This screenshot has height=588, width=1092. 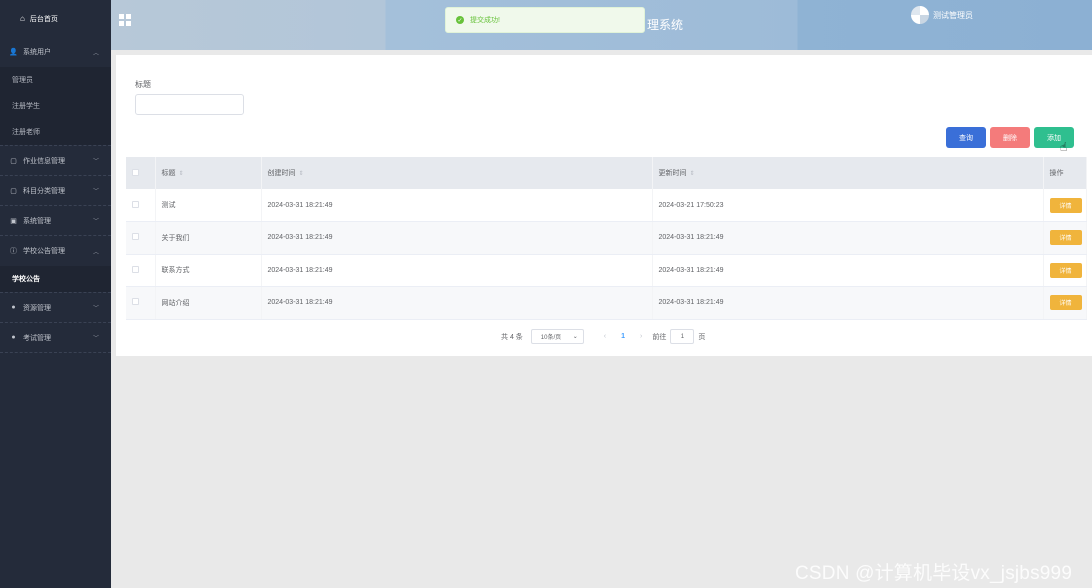 What do you see at coordinates (485, 20) in the screenshot?
I see `toast-message: 提交成功!` at bounding box center [485, 20].